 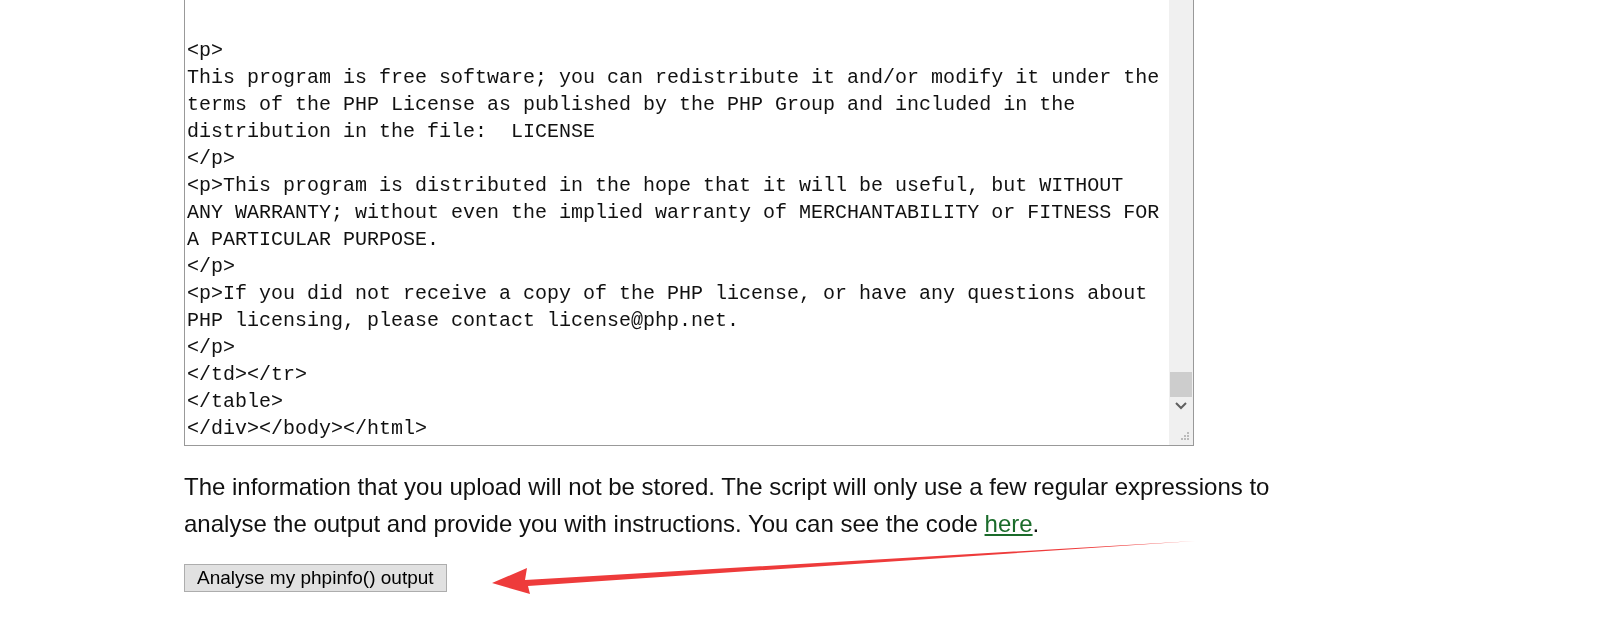 What do you see at coordinates (235, 402) in the screenshot?
I see `code-line: </table>` at bounding box center [235, 402].